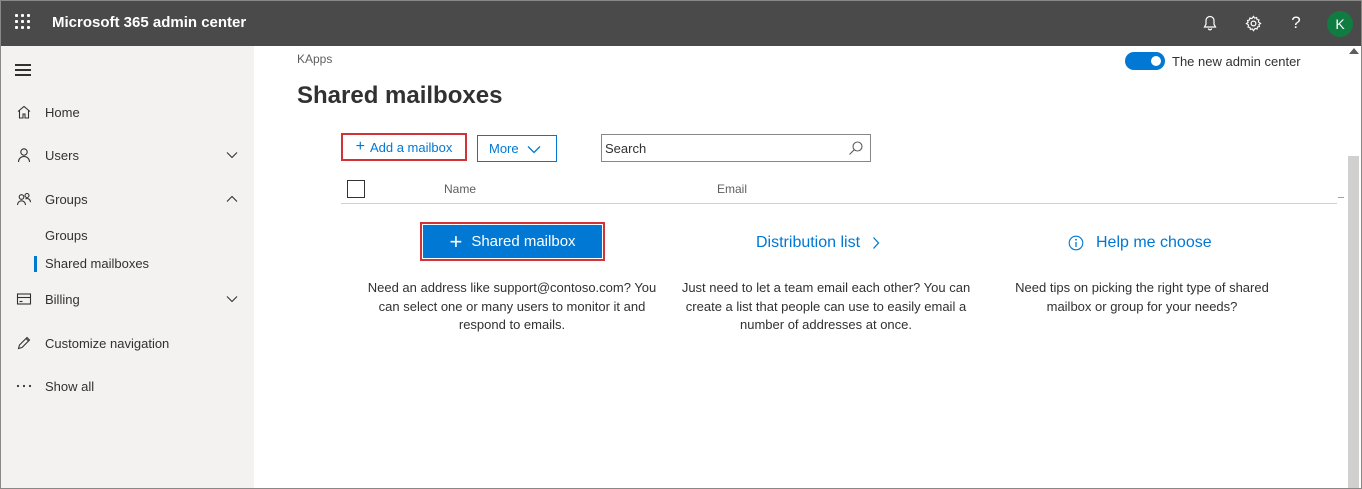  I want to click on app-title: Microsoft 365 admin center, so click(149, 22).